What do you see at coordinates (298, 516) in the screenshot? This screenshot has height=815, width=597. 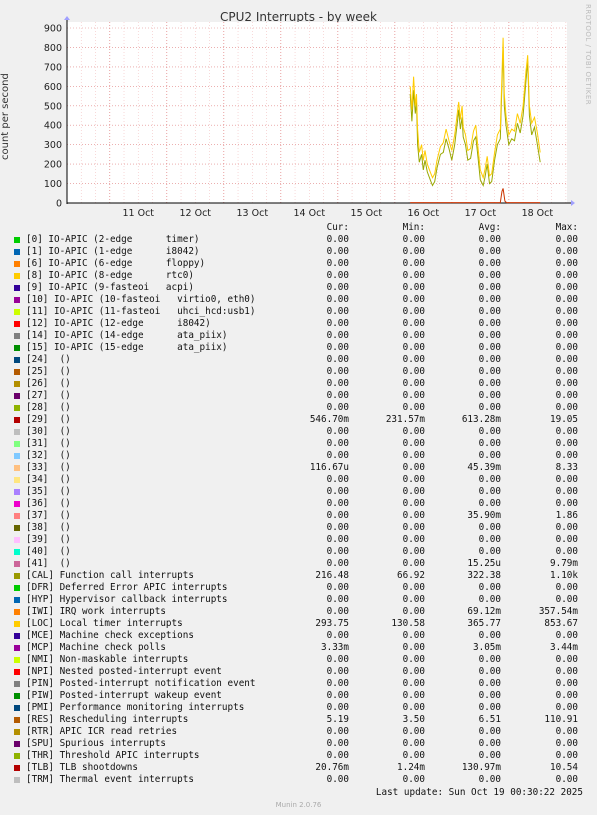 I see `legend-row: [37] () 0.00 0.00 35.90m 1.86` at bounding box center [298, 516].